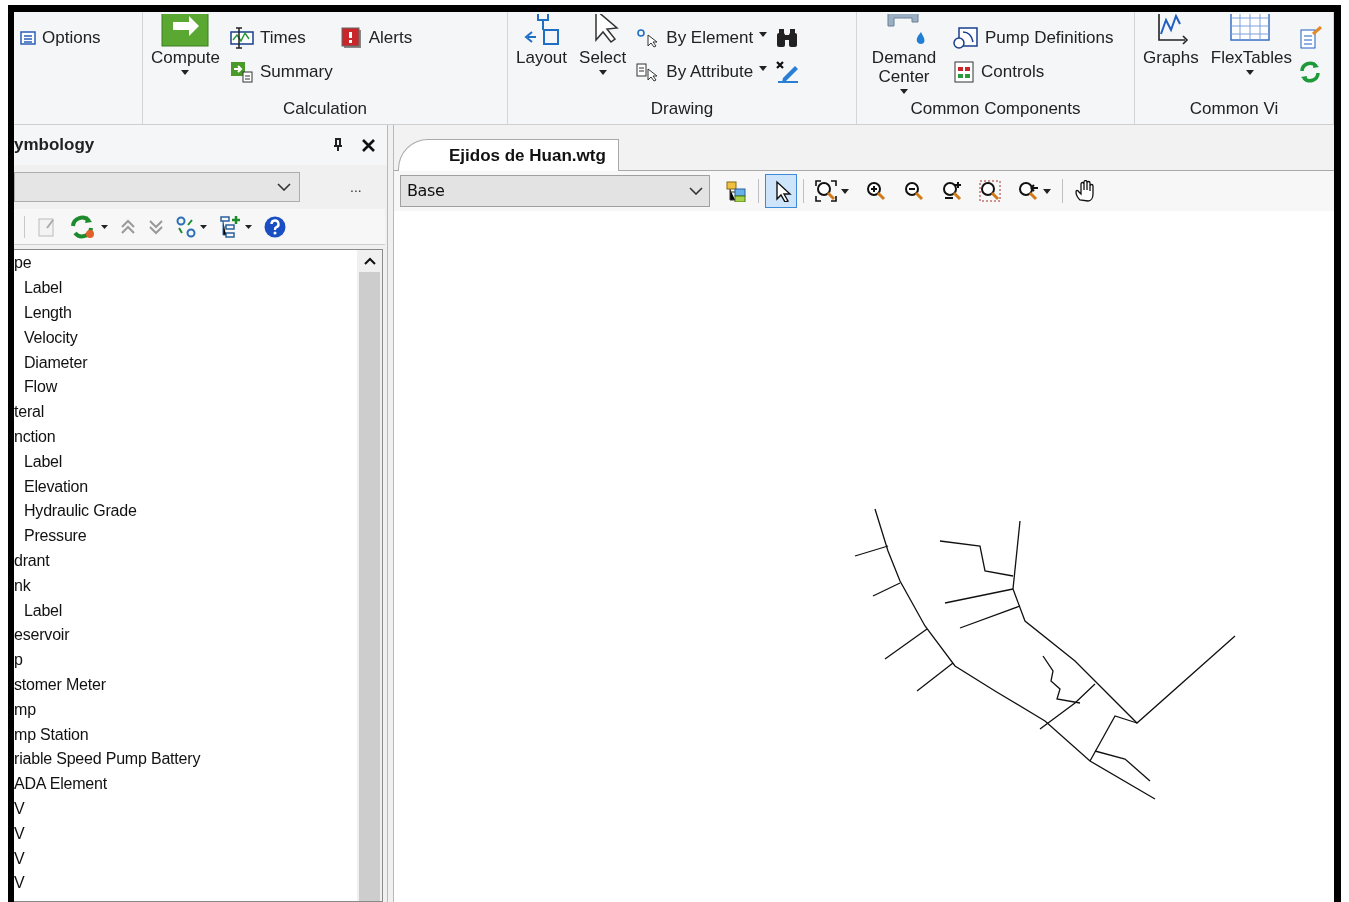 The image size is (1349, 902). What do you see at coordinates (128, 226) in the screenshot?
I see `collapse-all-icon` at bounding box center [128, 226].